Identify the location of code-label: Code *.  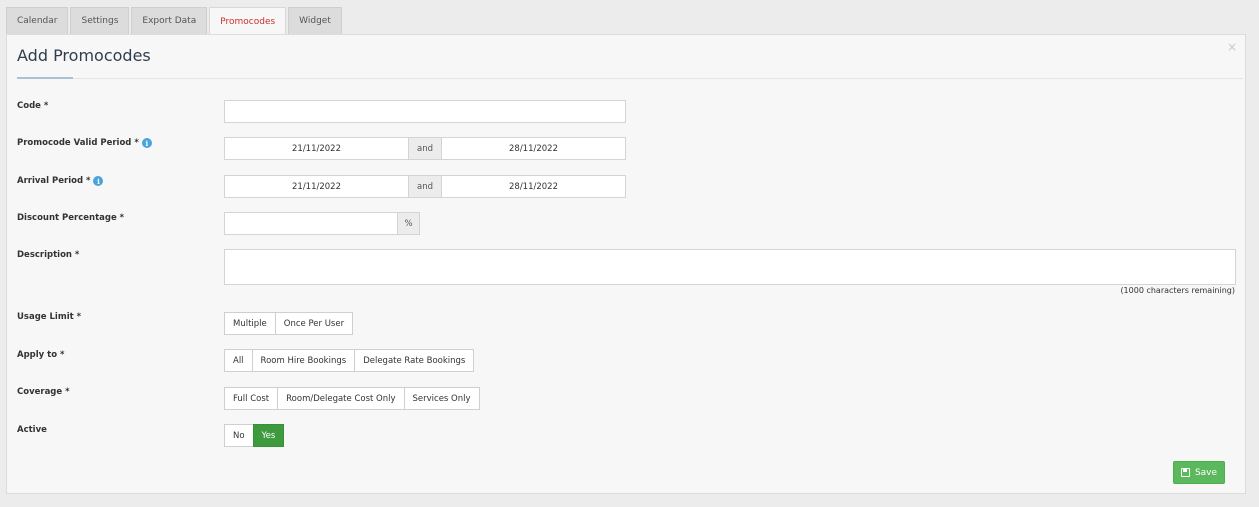
(32, 106).